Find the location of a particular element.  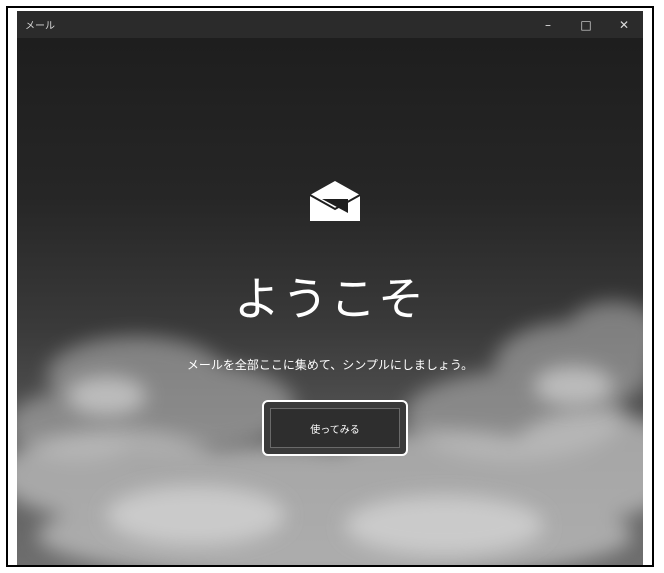

welcome-subtitle: メールを全部ここに集めて、シンプルにしましょう。 is located at coordinates (330, 365).